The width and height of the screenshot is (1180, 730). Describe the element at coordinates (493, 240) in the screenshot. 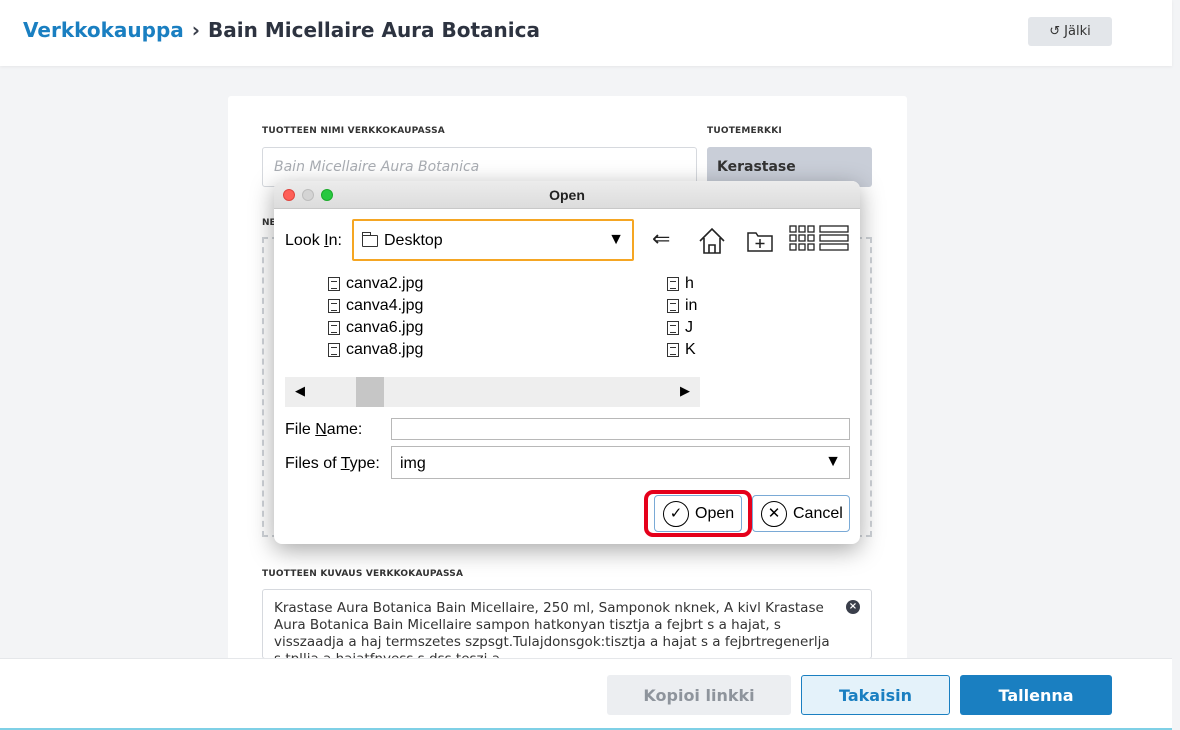

I see `look-in-select: Desktop ▼` at that location.